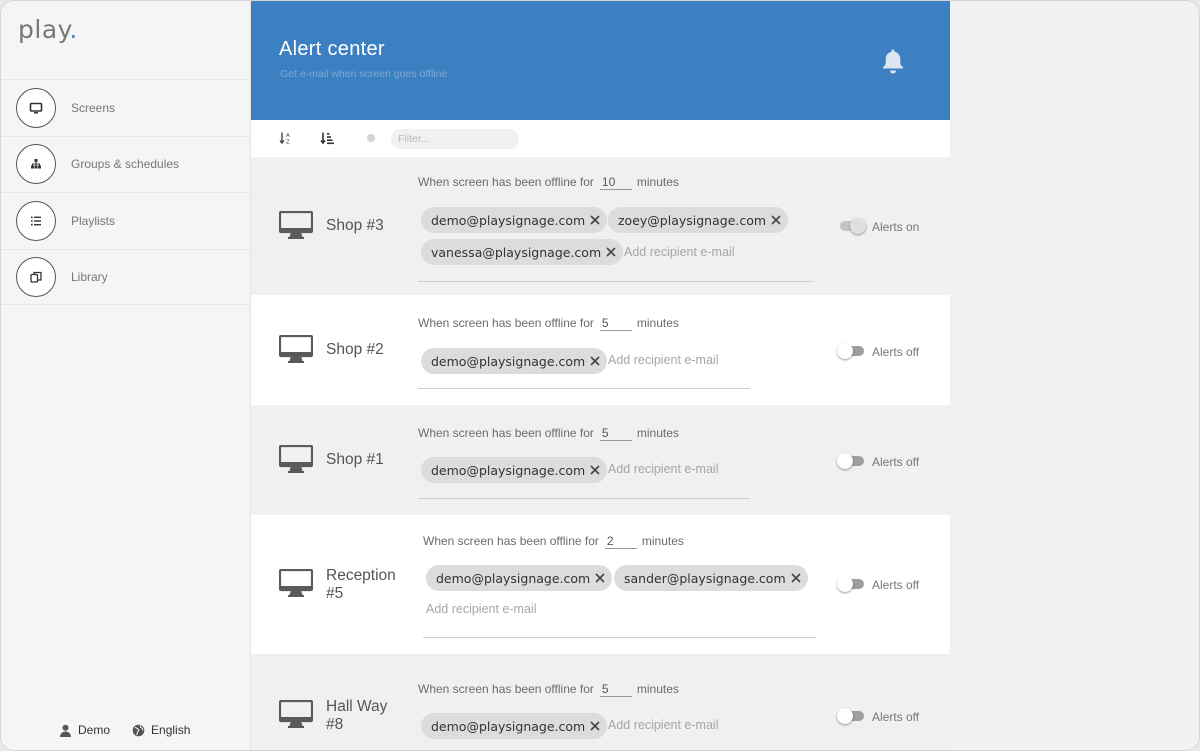  What do you see at coordinates (355, 349) in the screenshot?
I see `screen-name: Shop #2` at bounding box center [355, 349].